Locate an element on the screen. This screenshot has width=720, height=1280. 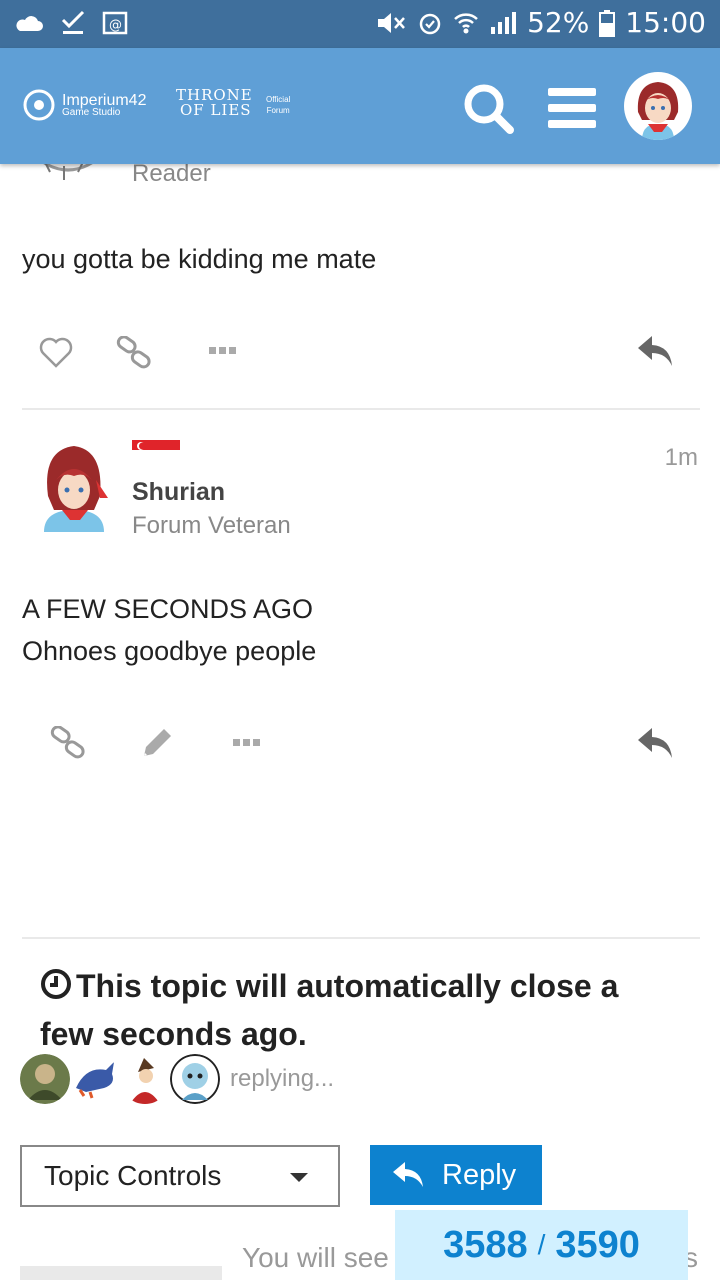
topic-controls-dropdown: Topic Controls is located at coordinates (180, 1176).